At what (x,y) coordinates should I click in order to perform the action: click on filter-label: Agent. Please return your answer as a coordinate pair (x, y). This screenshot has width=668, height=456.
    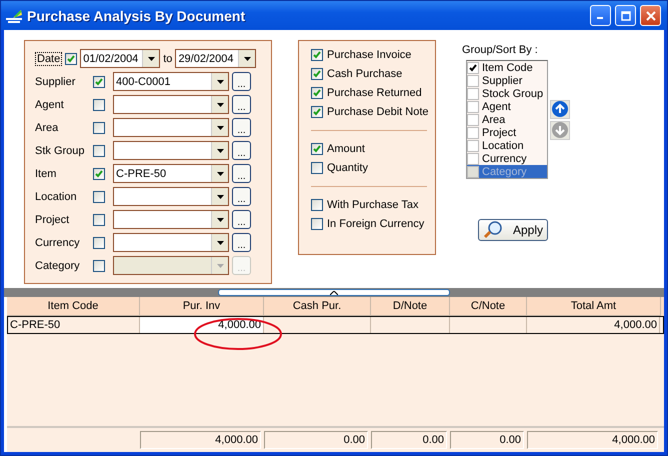
    Looking at the image, I should click on (50, 104).